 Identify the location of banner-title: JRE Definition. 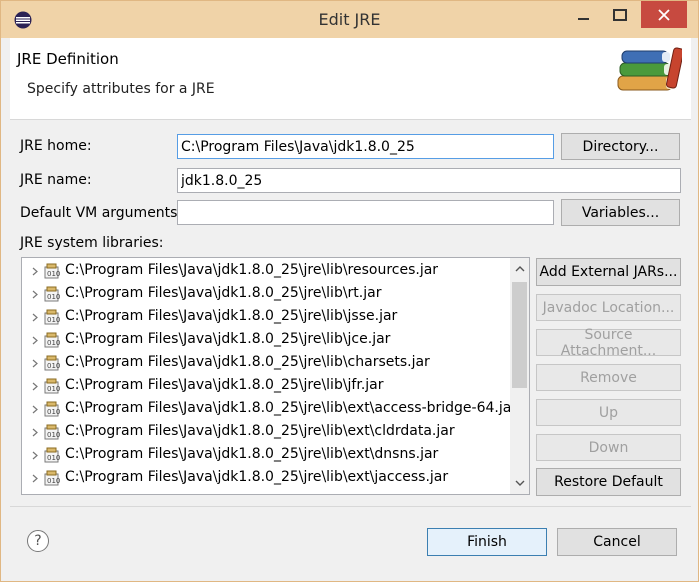
(68, 59).